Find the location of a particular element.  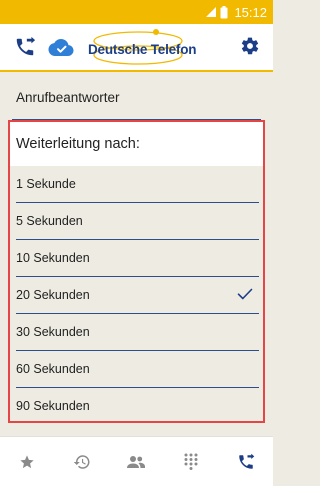

history-icon is located at coordinates (82, 462).